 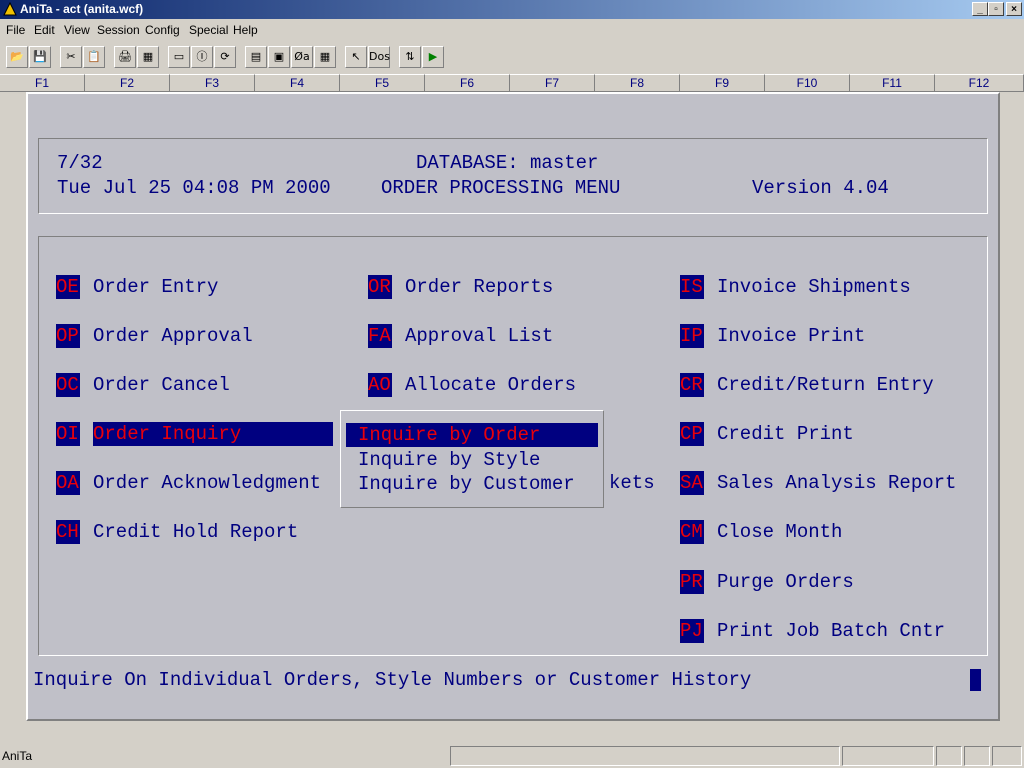 I want to click on keyboard-icon: ▦, so click(x=325, y=57).